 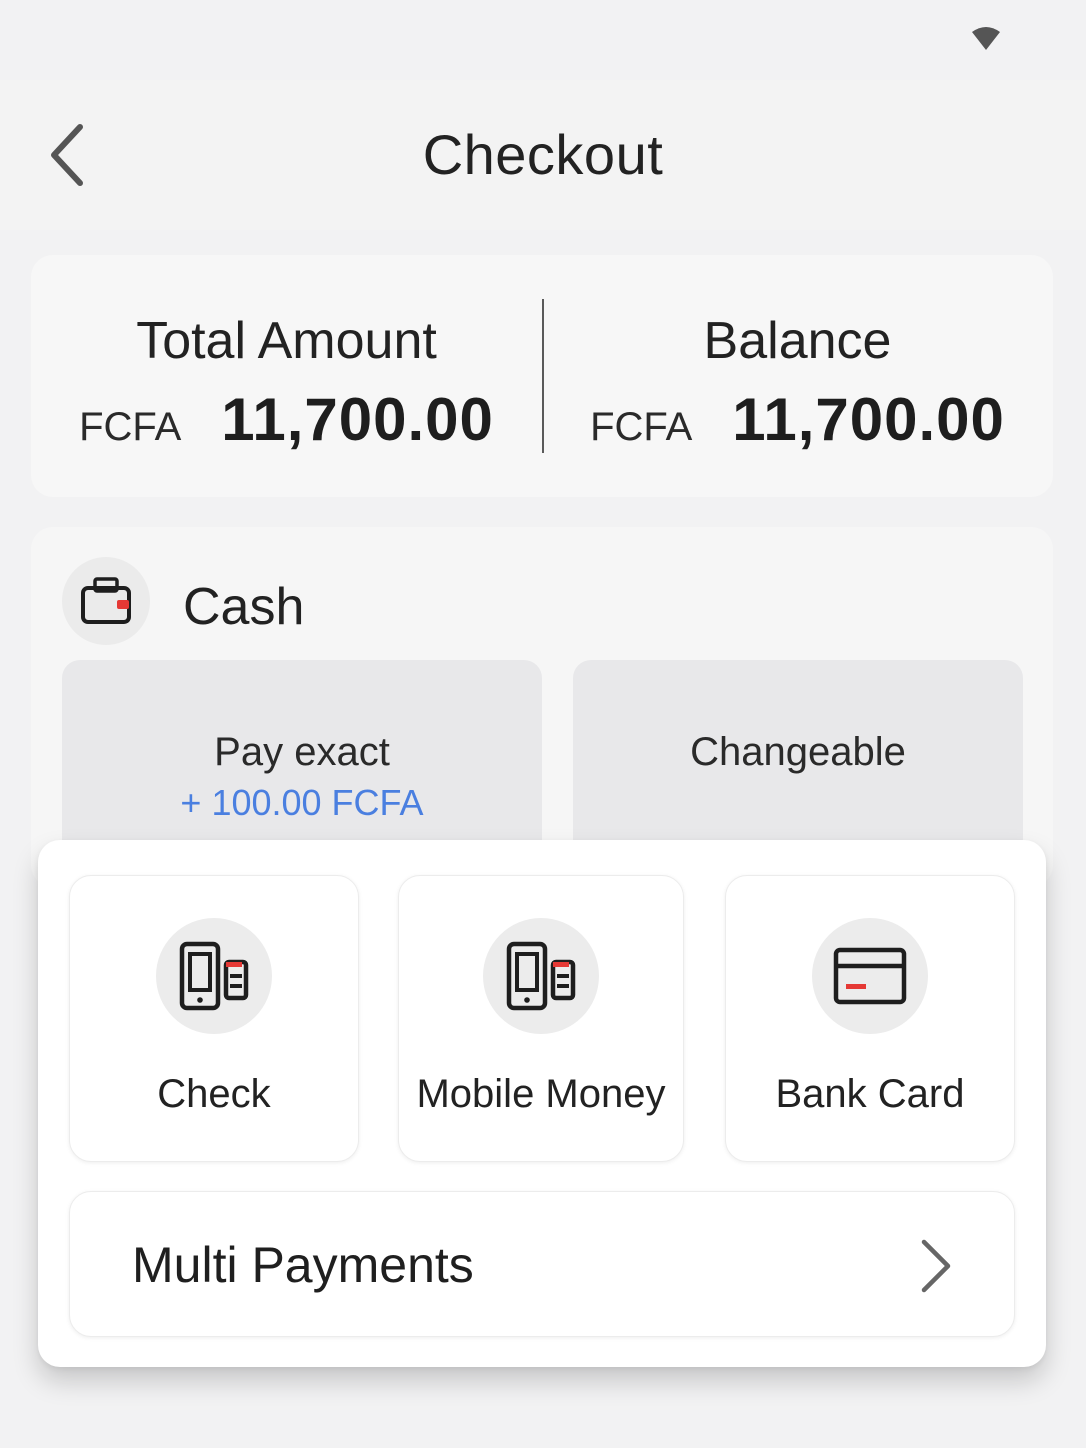 What do you see at coordinates (357, 419) in the screenshot?
I see `total-amount-value: 11,700.00` at bounding box center [357, 419].